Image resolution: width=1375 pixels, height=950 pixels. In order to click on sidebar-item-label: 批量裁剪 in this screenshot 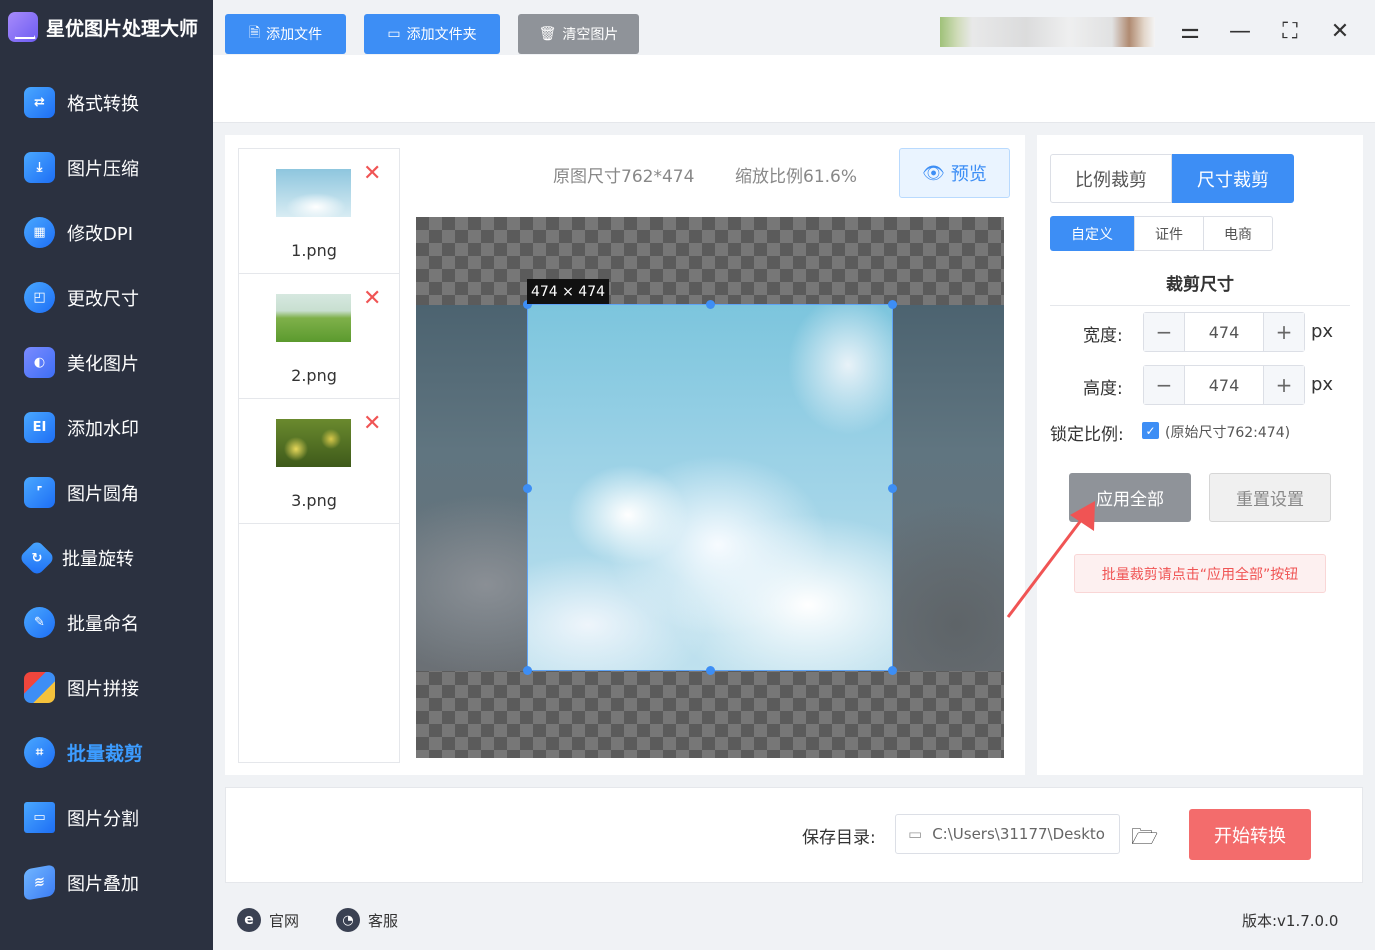, I will do `click(105, 754)`.